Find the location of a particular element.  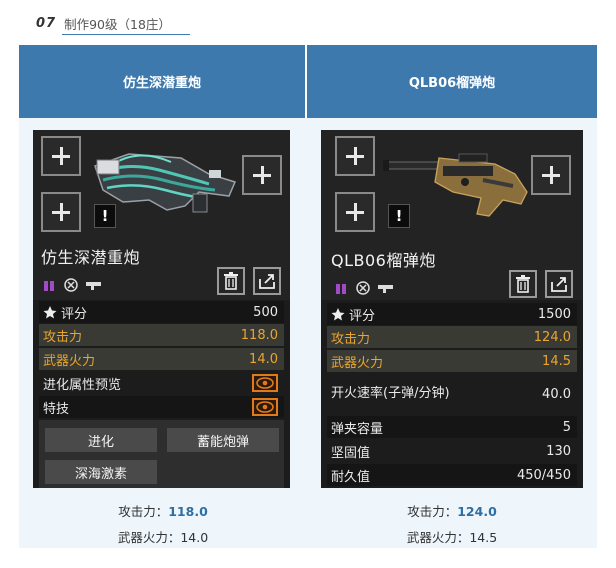

stat-row-skill: 特技 is located at coordinates (161, 407).